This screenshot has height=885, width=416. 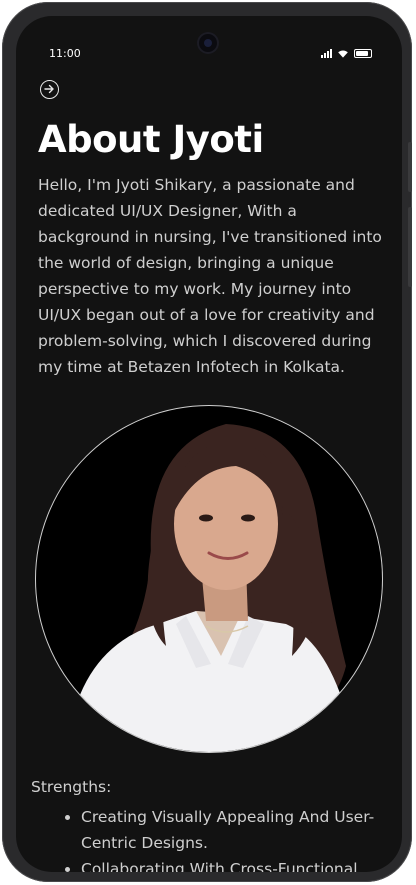 What do you see at coordinates (326, 53) in the screenshot?
I see `signal-icon` at bounding box center [326, 53].